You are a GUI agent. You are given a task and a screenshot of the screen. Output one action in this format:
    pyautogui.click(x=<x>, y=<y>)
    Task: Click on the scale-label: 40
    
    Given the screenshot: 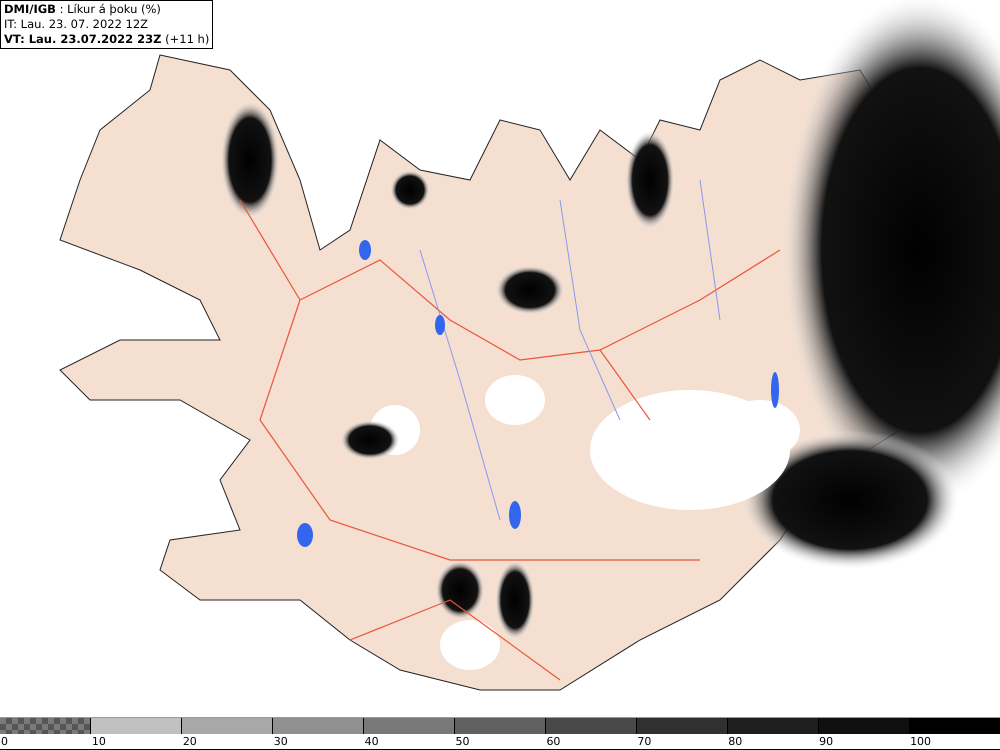 What is the action you would take?
    pyautogui.click(x=372, y=741)
    